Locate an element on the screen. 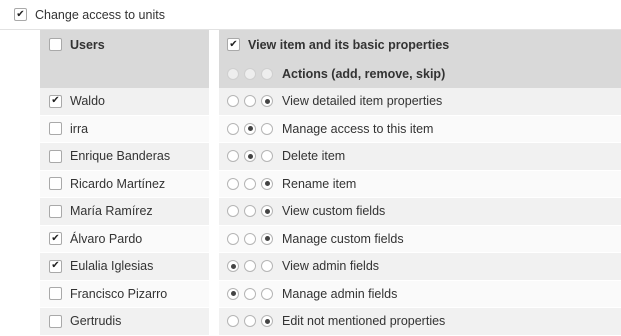 This screenshot has height=336, width=621. user-row: Álvaro Pardo is located at coordinates (124, 239).